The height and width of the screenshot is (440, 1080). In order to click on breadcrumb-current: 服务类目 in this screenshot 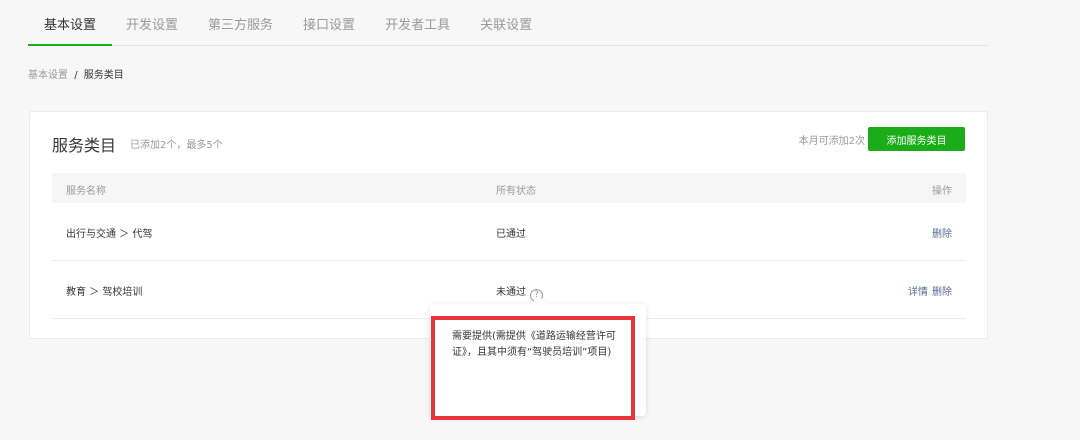, I will do `click(103, 75)`.